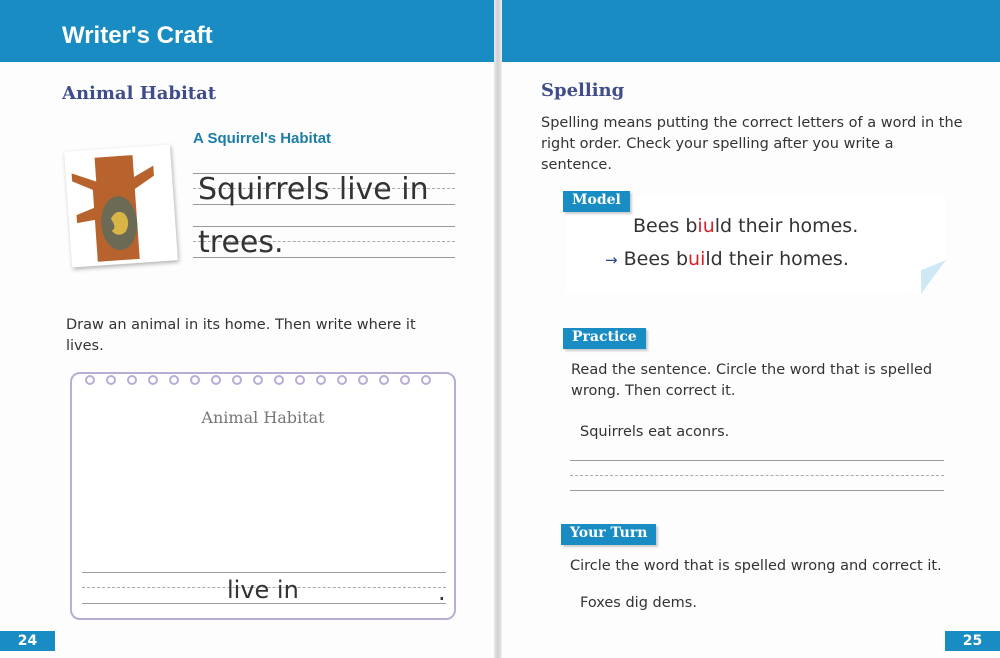  I want to click on page-title: Writer's Craft, so click(137, 35).